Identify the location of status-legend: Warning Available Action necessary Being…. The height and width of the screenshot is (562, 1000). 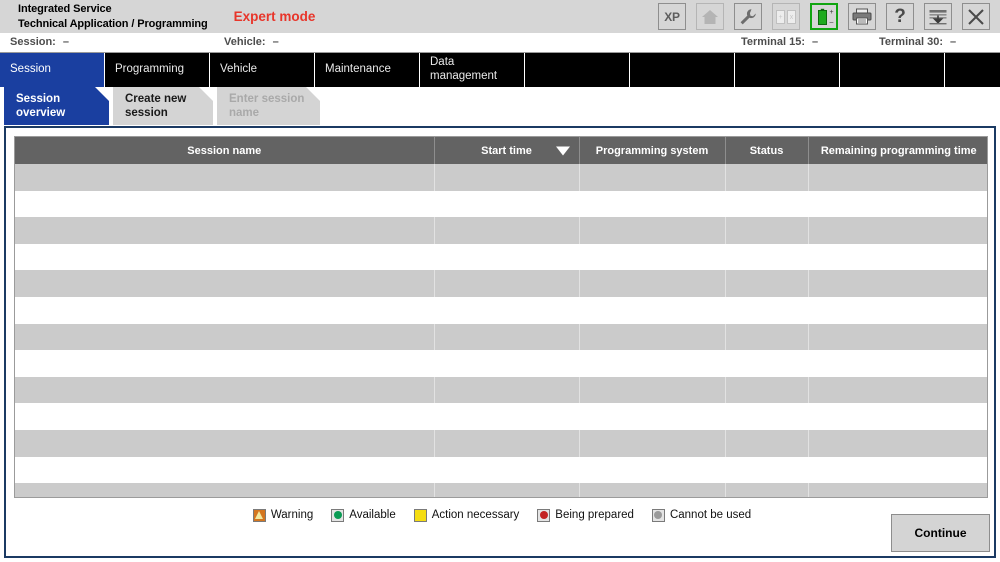
(502, 515).